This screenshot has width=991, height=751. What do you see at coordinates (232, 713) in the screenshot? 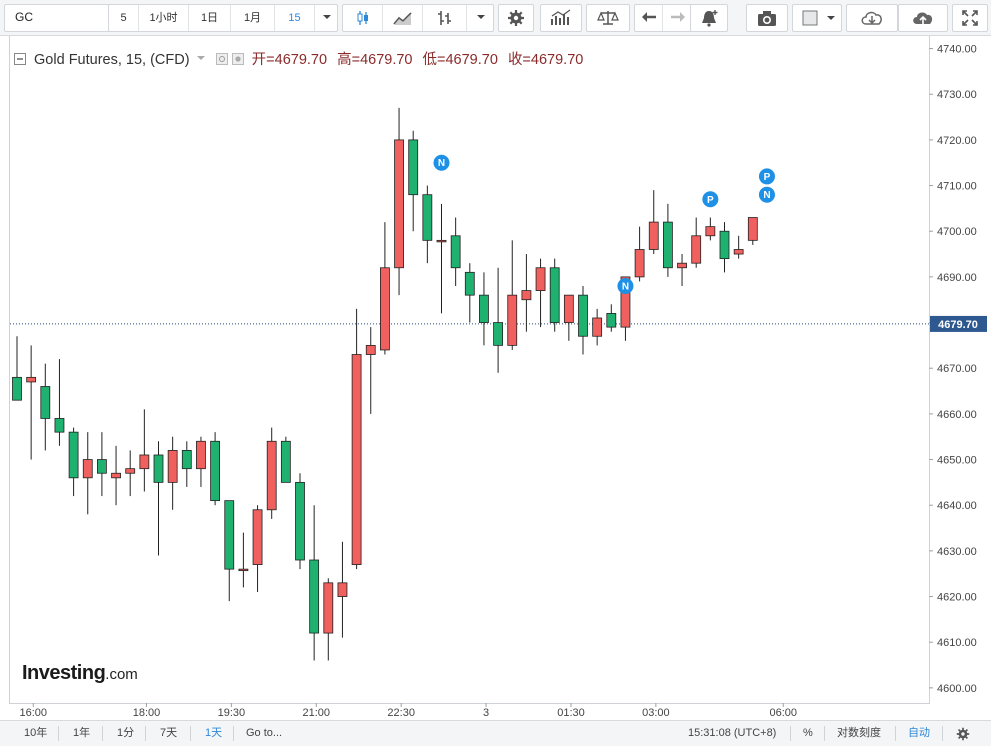
I see `time-tick-label: 19:30` at bounding box center [232, 713].